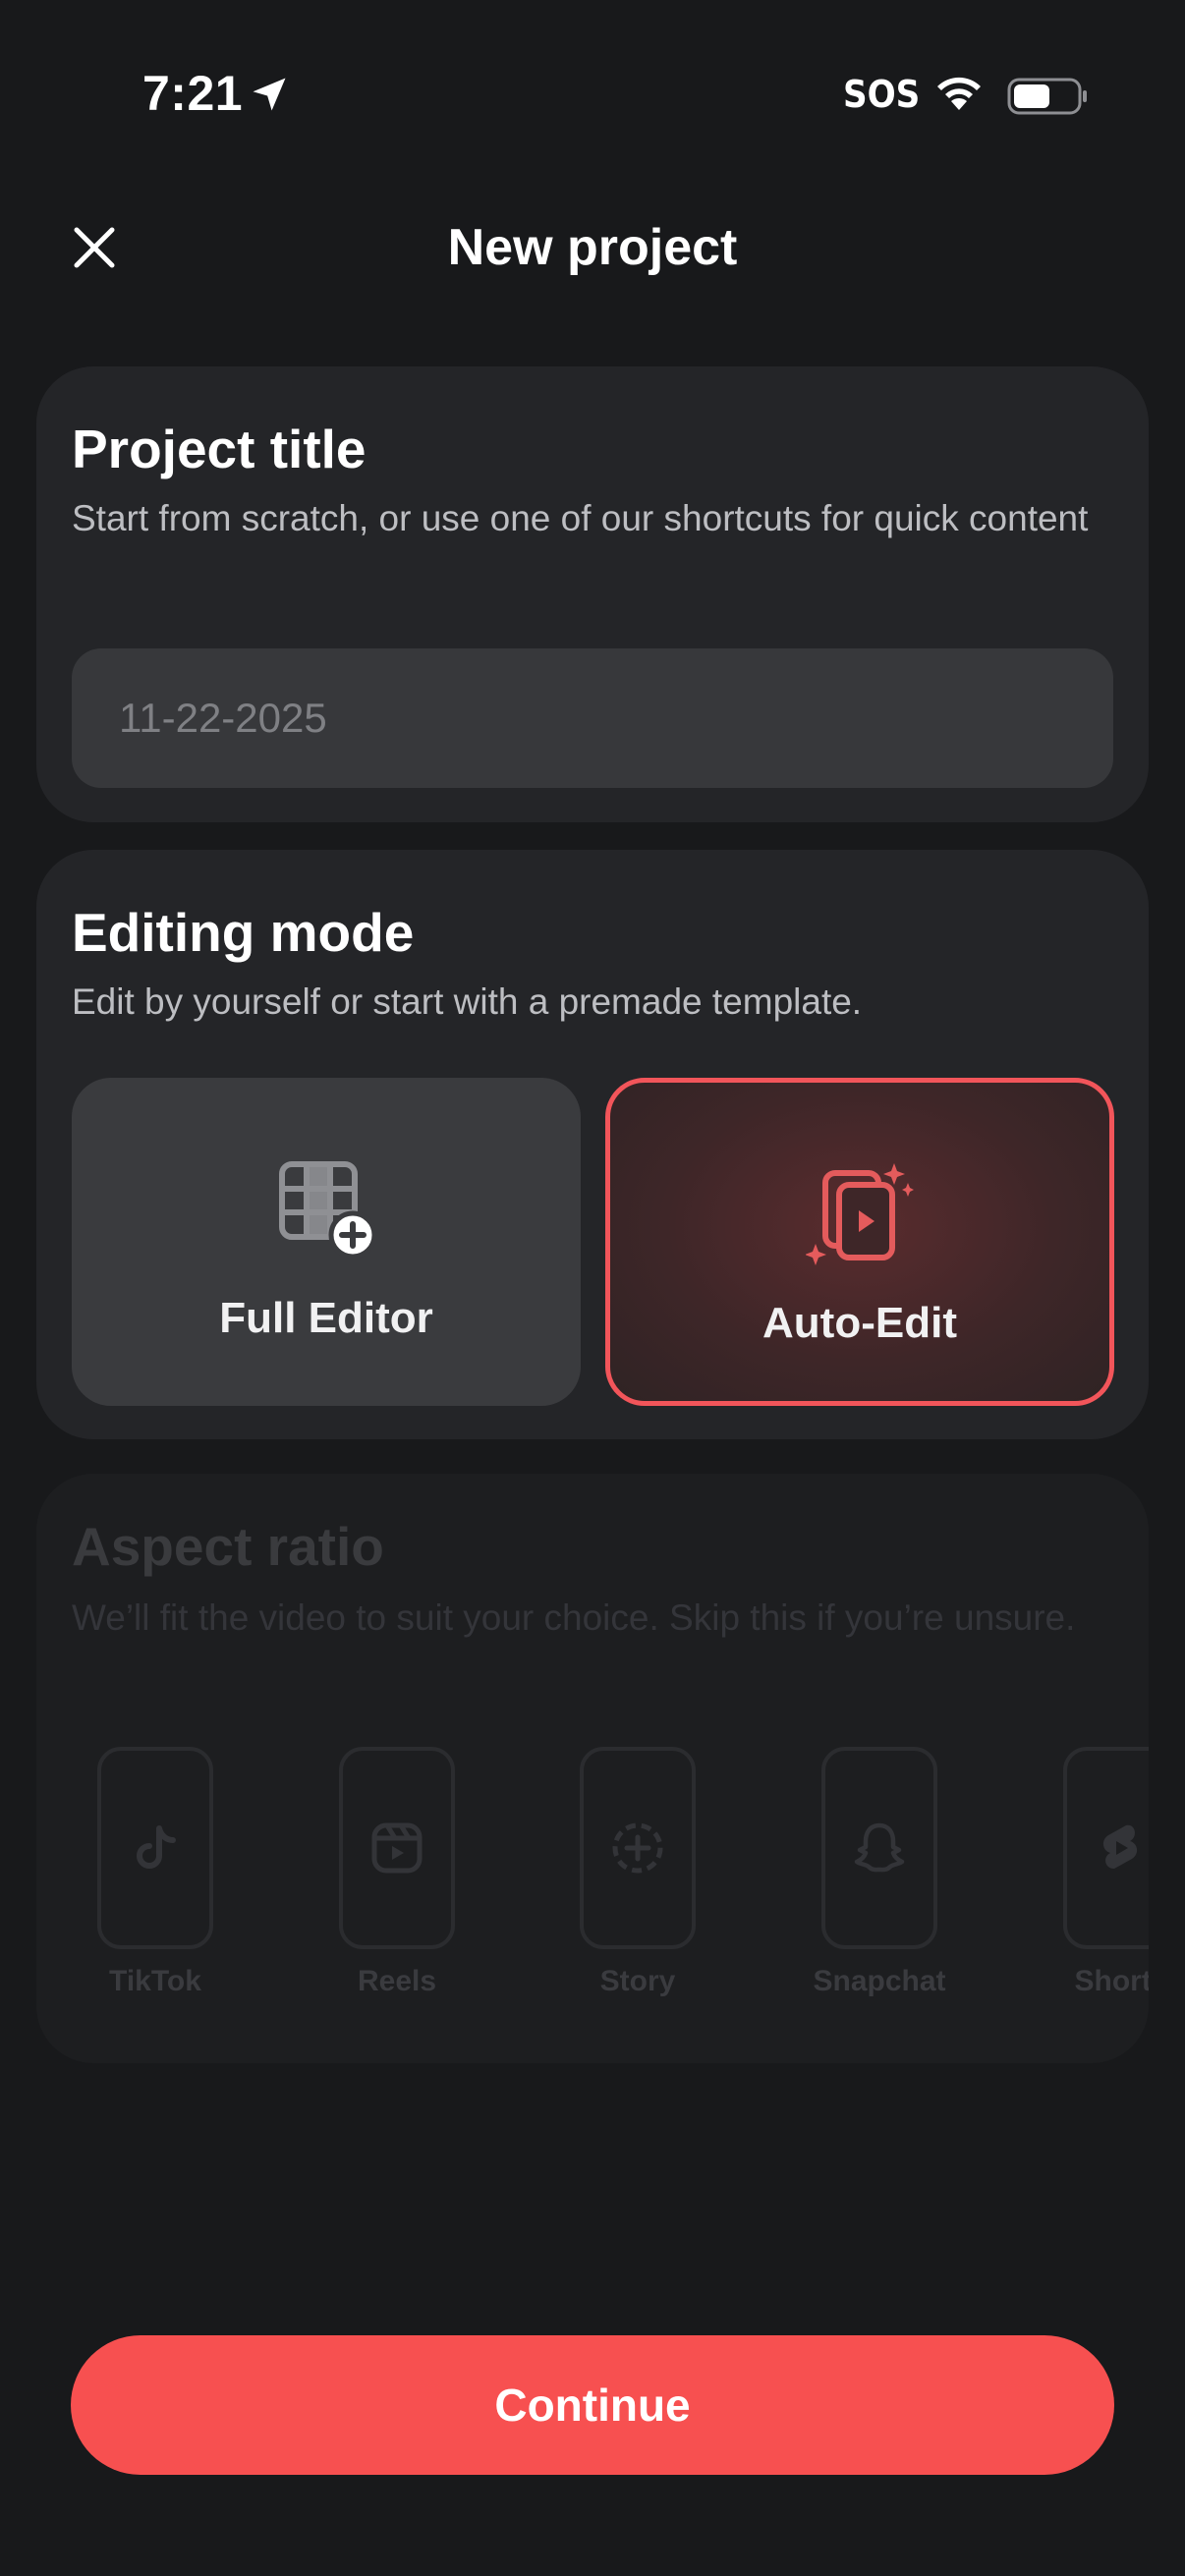  I want to click on ratio-scroll-clip: Shorts, so click(1084, 1768).